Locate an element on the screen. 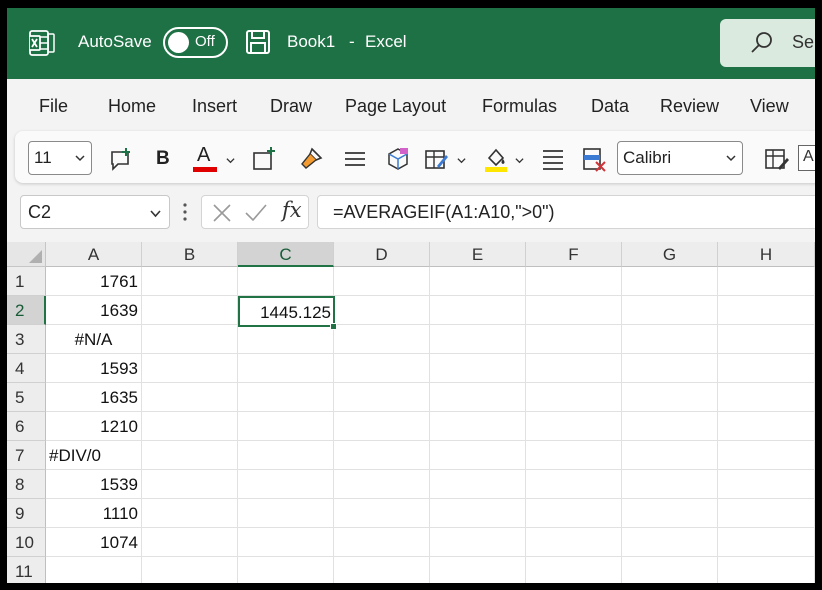 The width and height of the screenshot is (822, 590). cell-e2 is located at coordinates (478, 310).